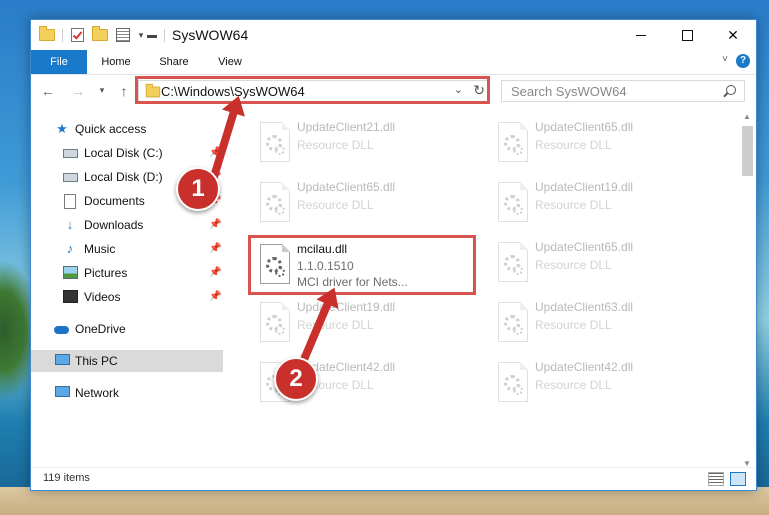  Describe the element at coordinates (78, 91) in the screenshot. I see `forward-arrow-icon: →` at that location.